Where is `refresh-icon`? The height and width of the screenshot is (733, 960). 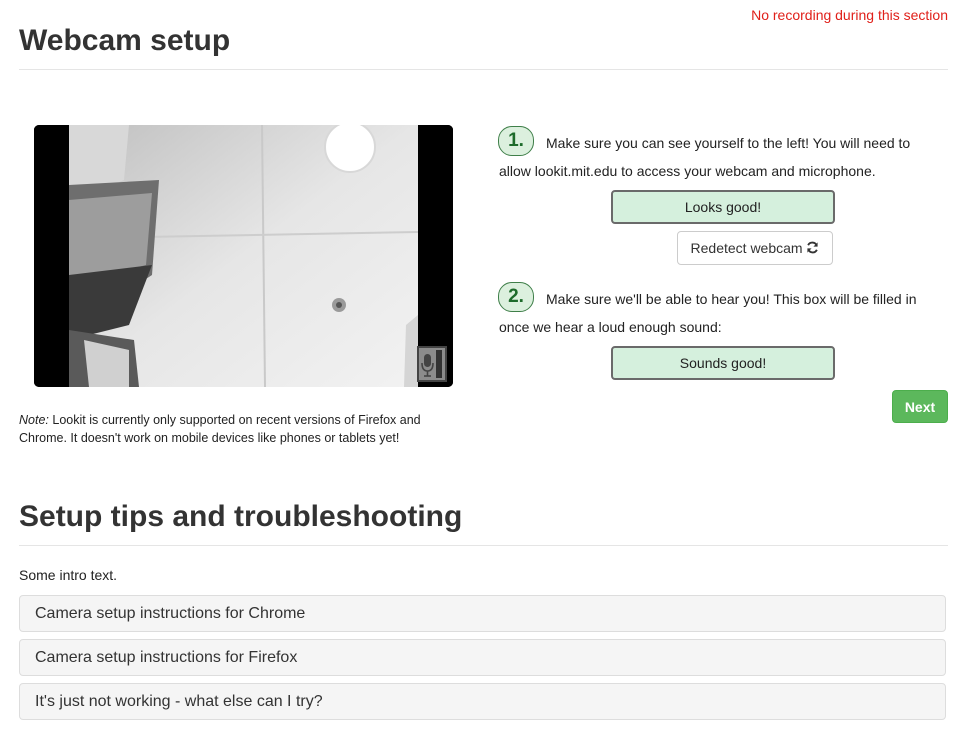 refresh-icon is located at coordinates (813, 247).